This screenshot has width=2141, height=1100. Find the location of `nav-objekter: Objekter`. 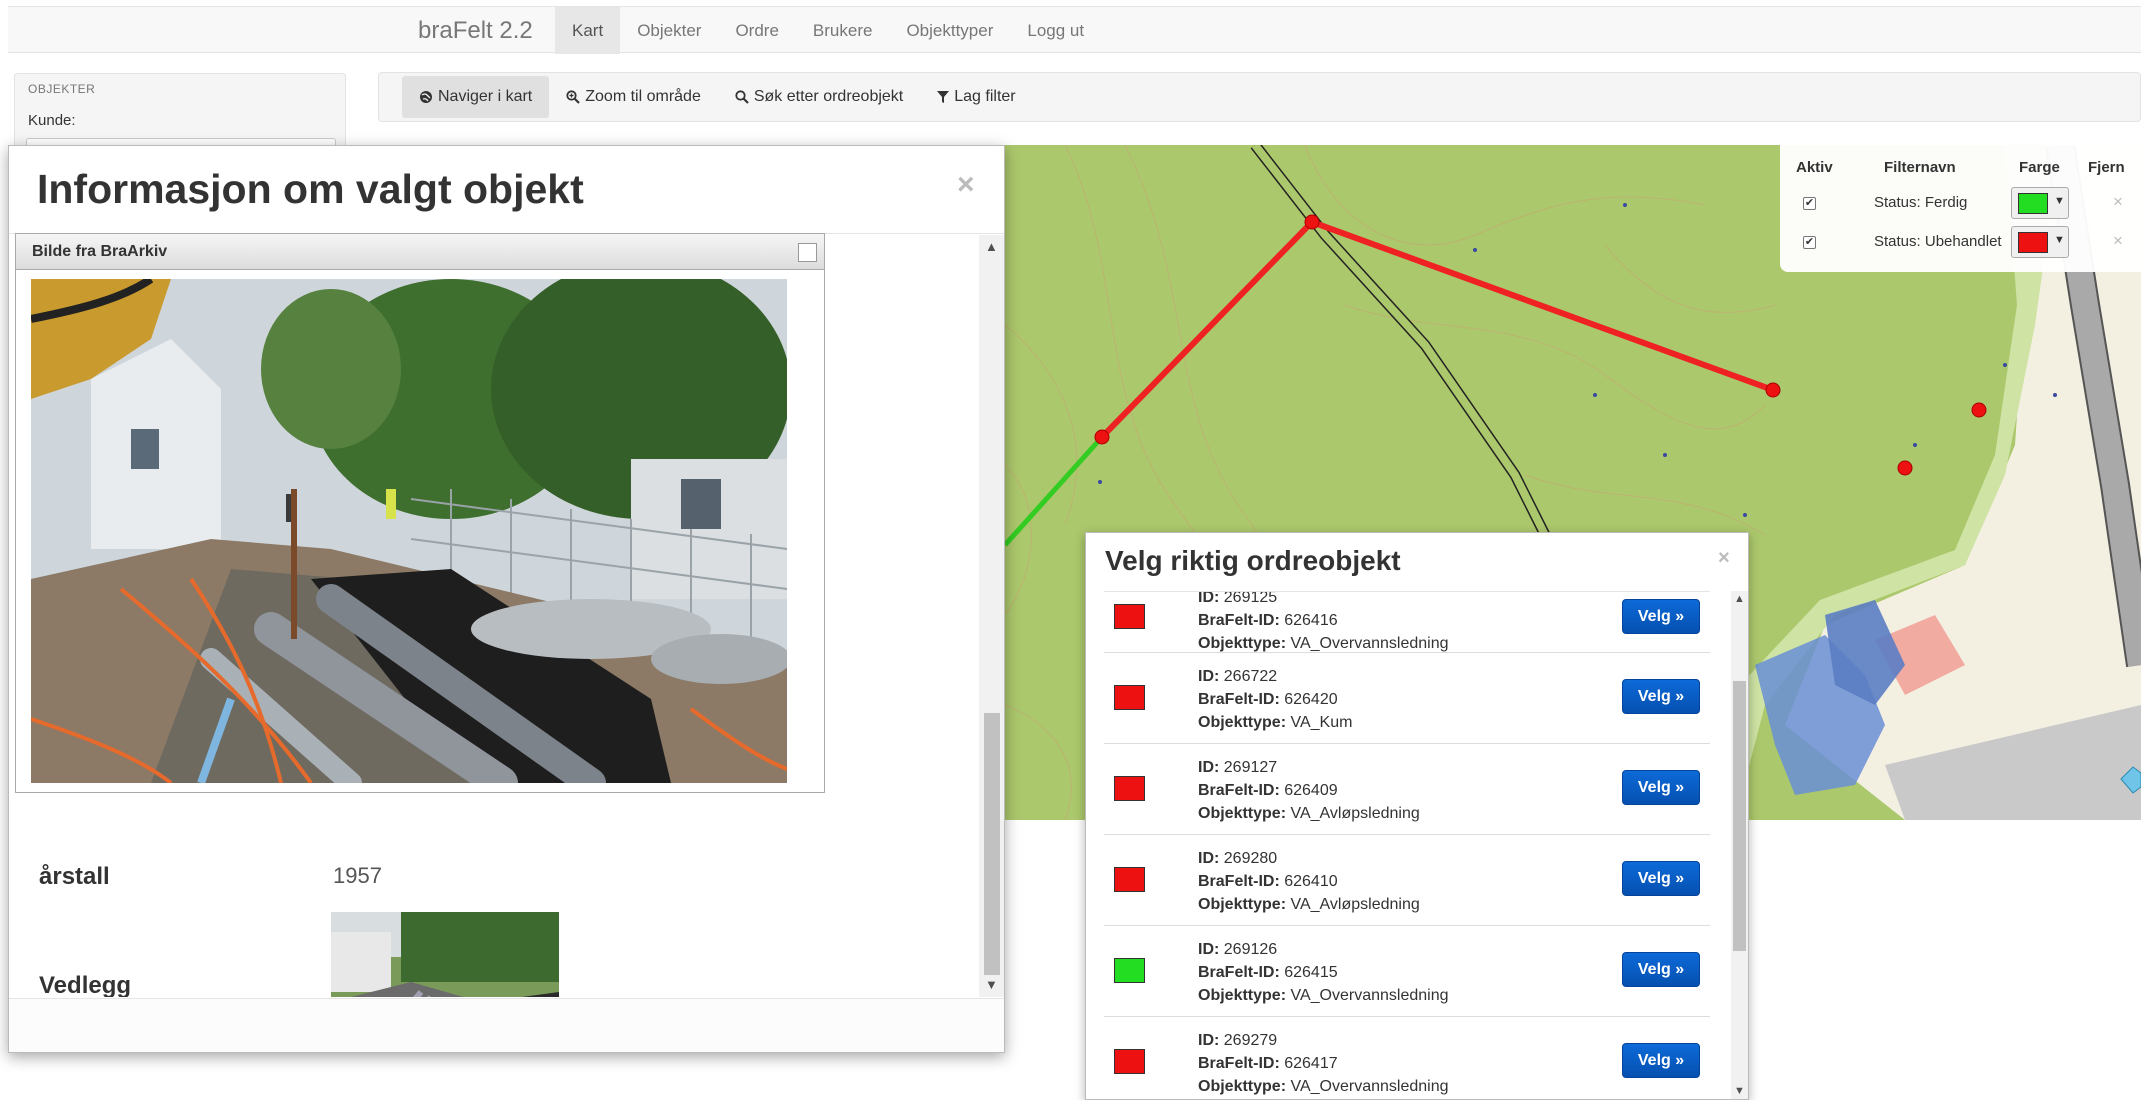

nav-objekter: Objekter is located at coordinates (669, 30).